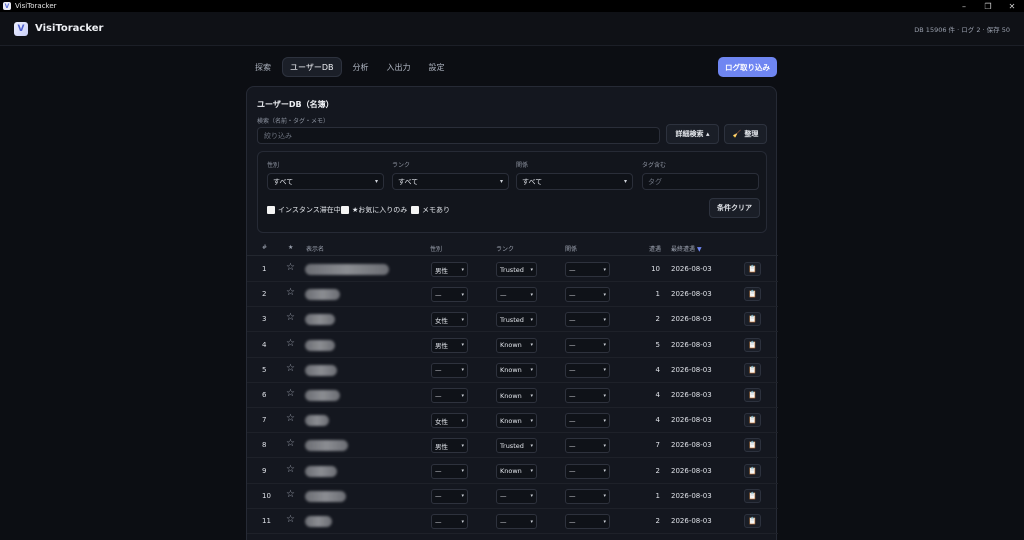  Describe the element at coordinates (437, 67) in the screenshot. I see `tab-settings: 設定` at that location.